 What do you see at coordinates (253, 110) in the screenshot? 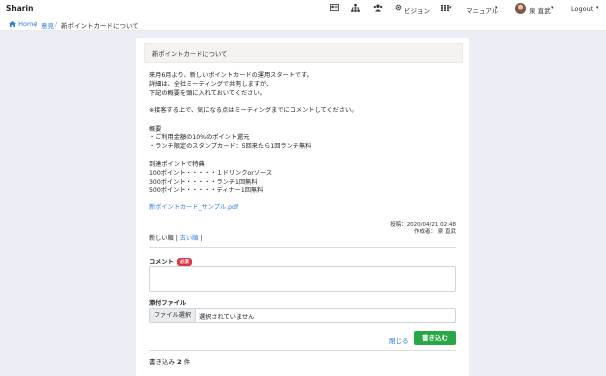
I see `post-body-line: ※接客する上で、気になる点はミーティングまでにコメントしてください。` at bounding box center [253, 110].